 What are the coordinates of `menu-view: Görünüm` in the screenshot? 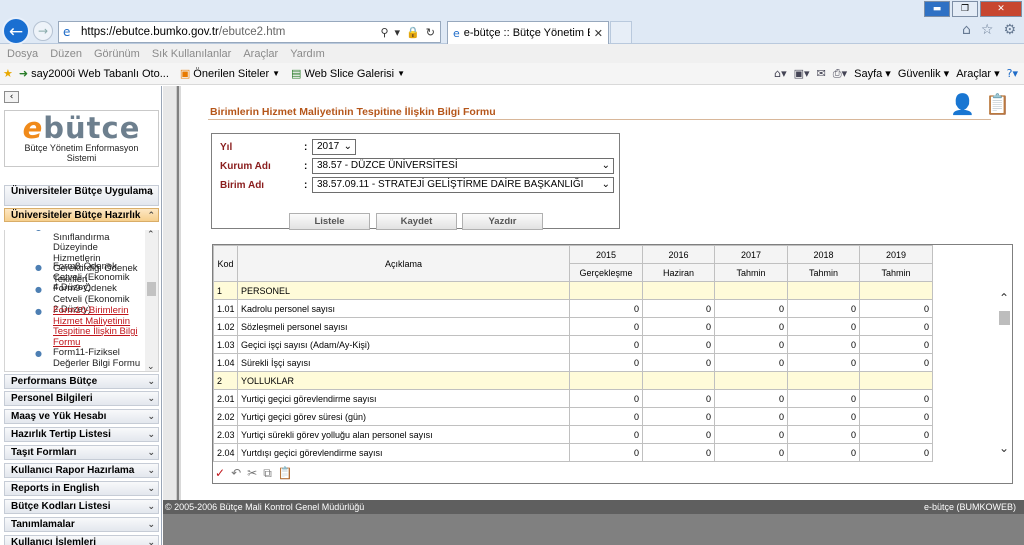 It's located at (117, 54).